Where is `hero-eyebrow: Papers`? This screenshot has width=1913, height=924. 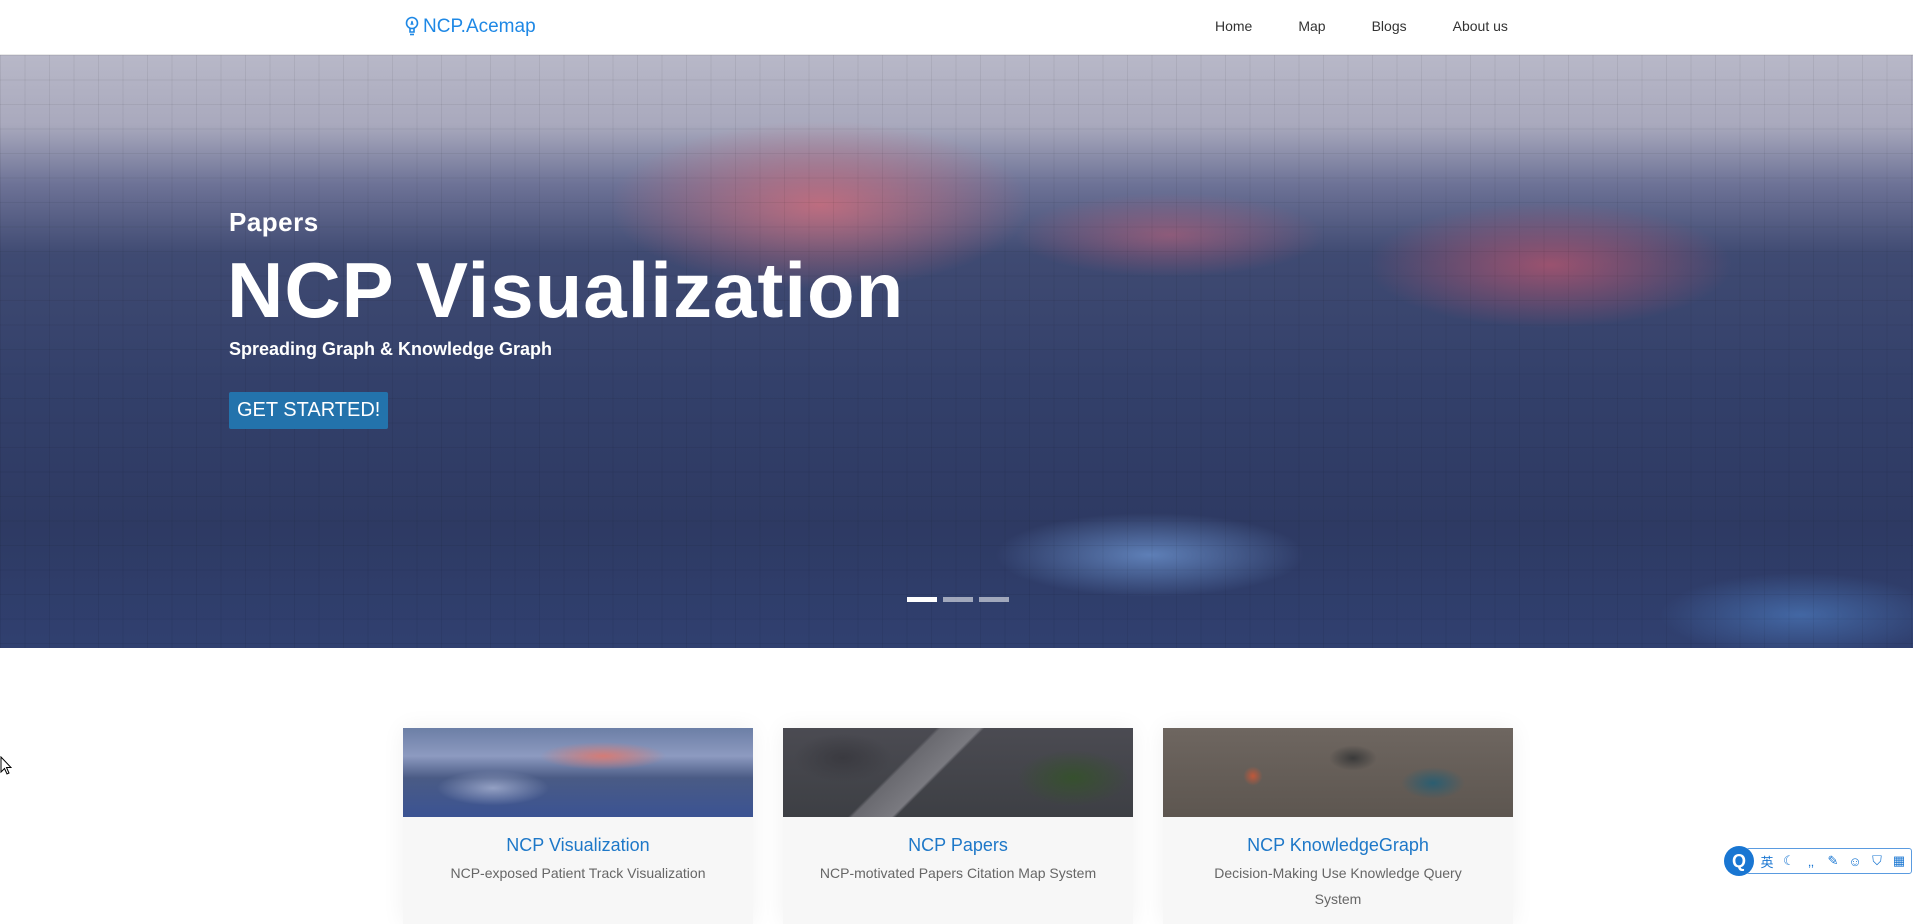
hero-eyebrow: Papers is located at coordinates (274, 222).